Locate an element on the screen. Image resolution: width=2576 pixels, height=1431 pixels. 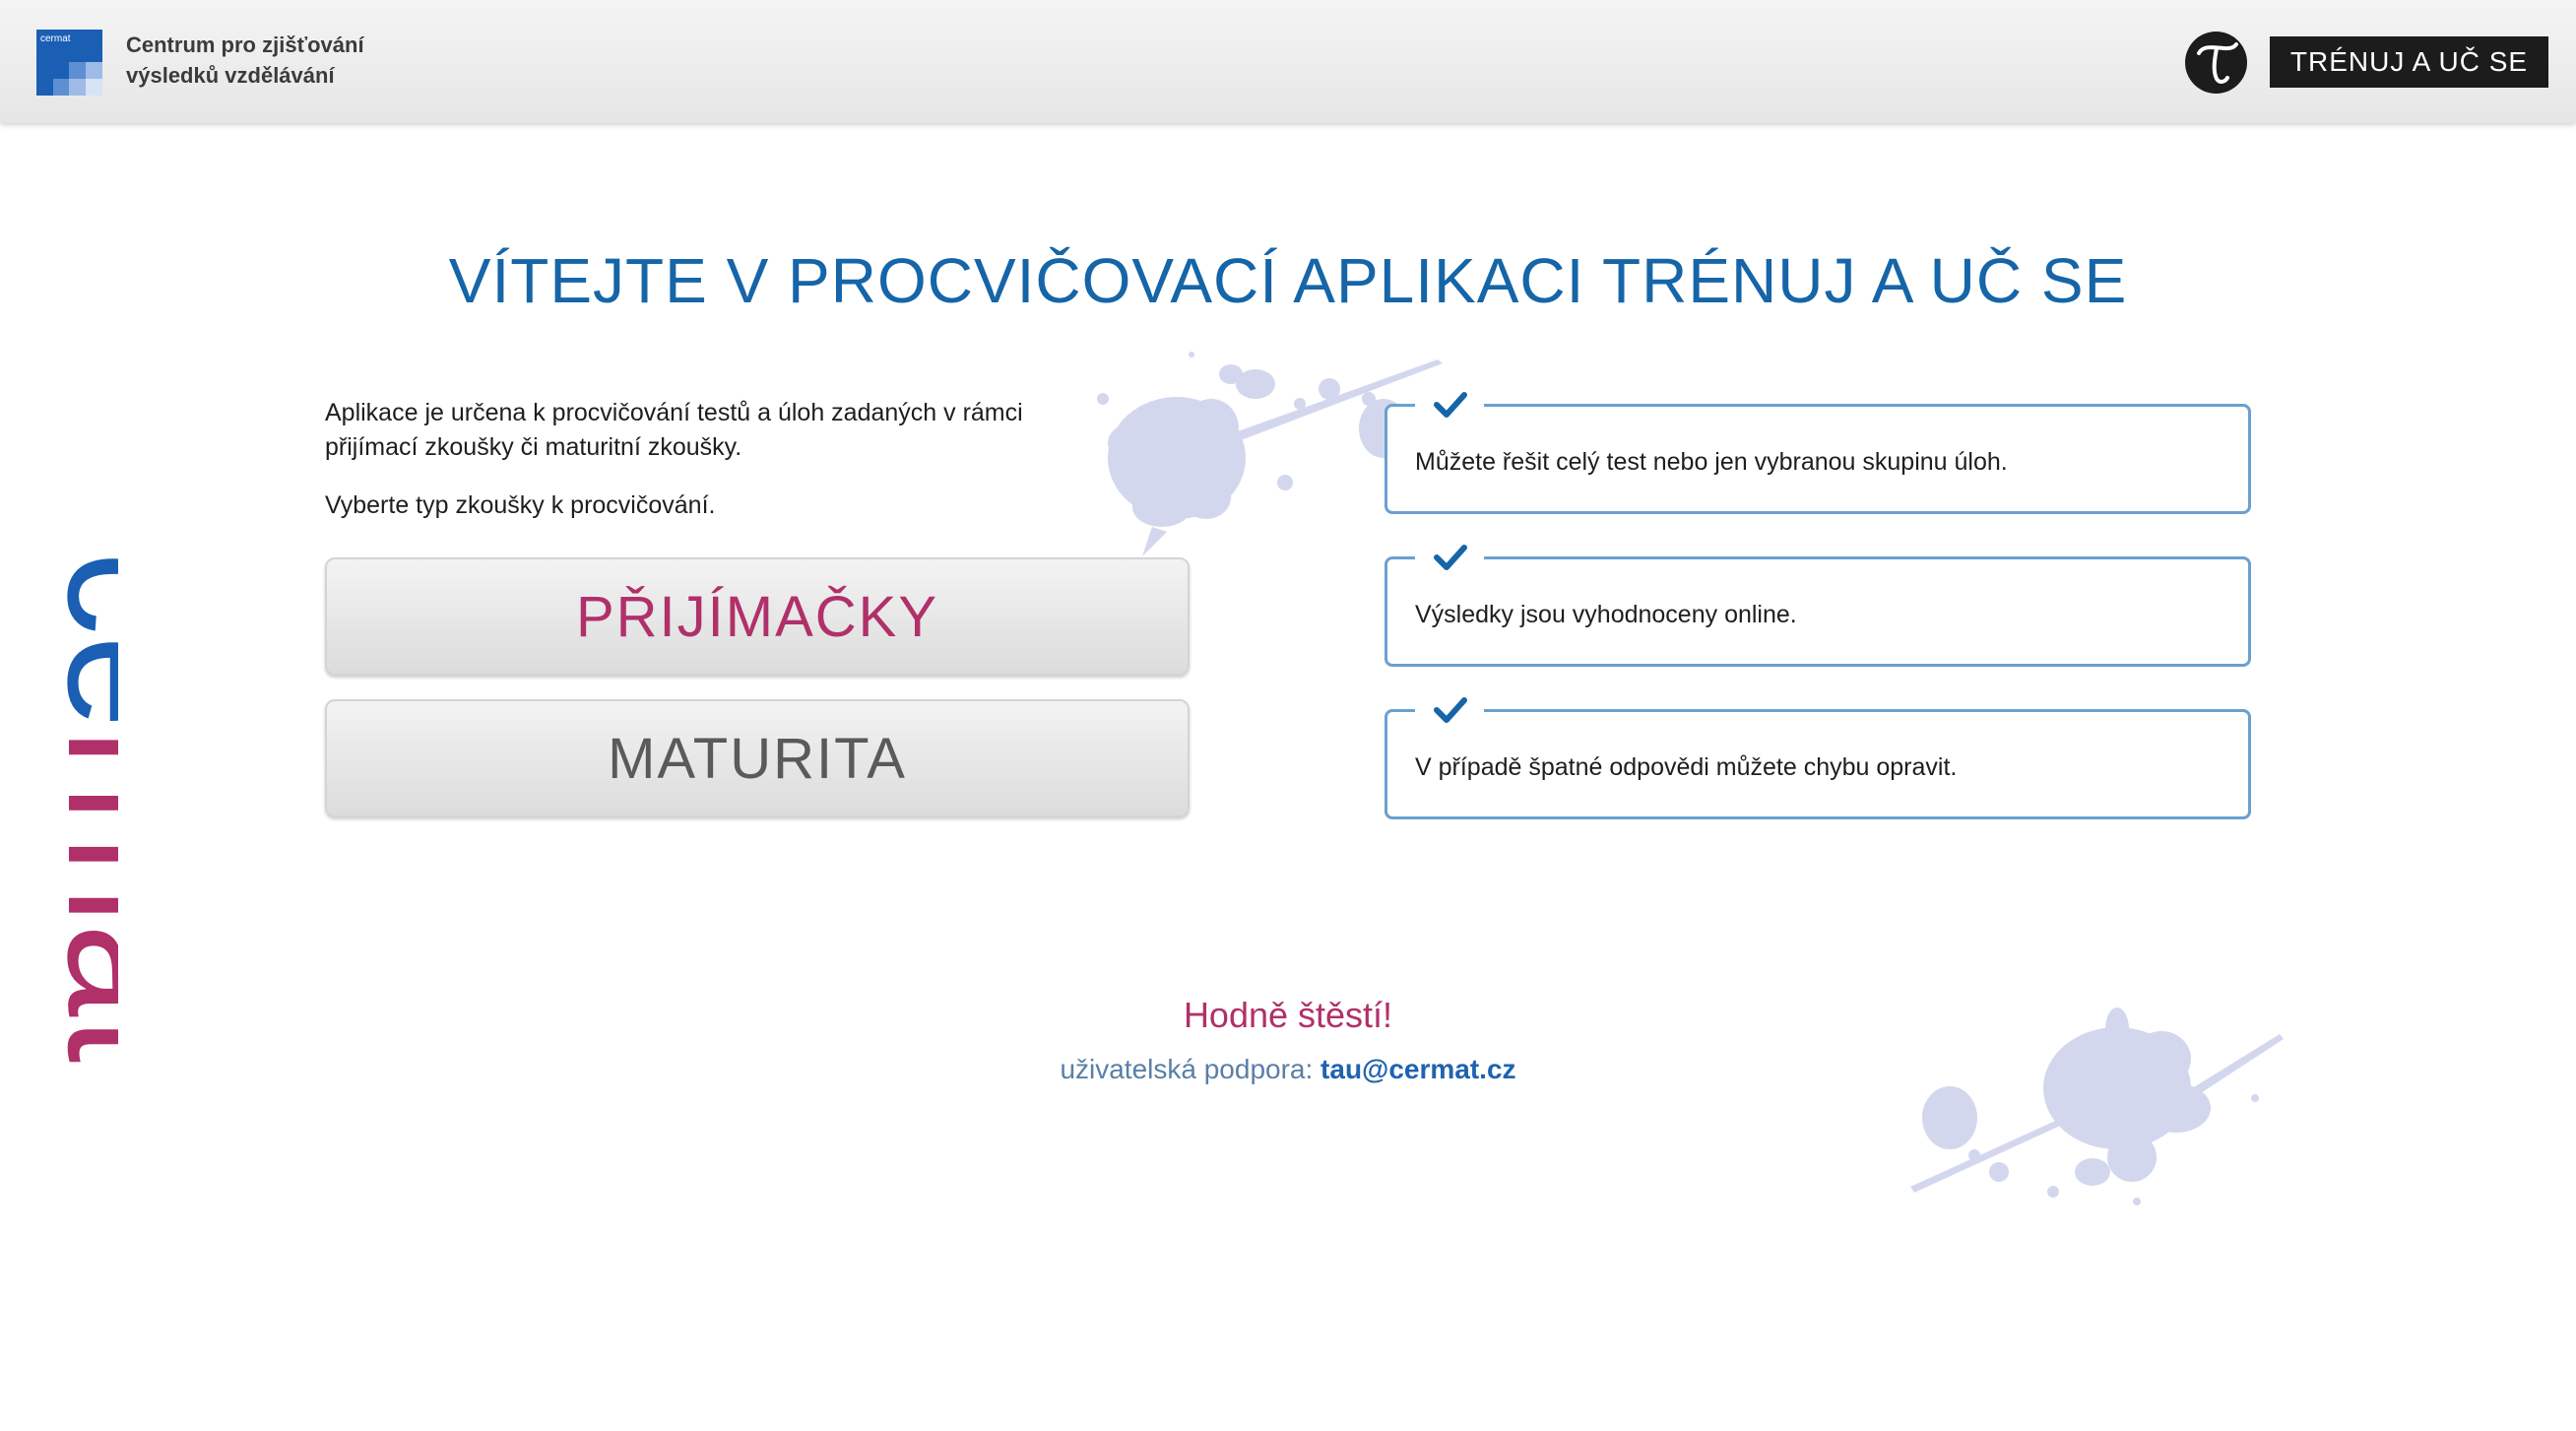
tau-icon is located at coordinates (2216, 63).